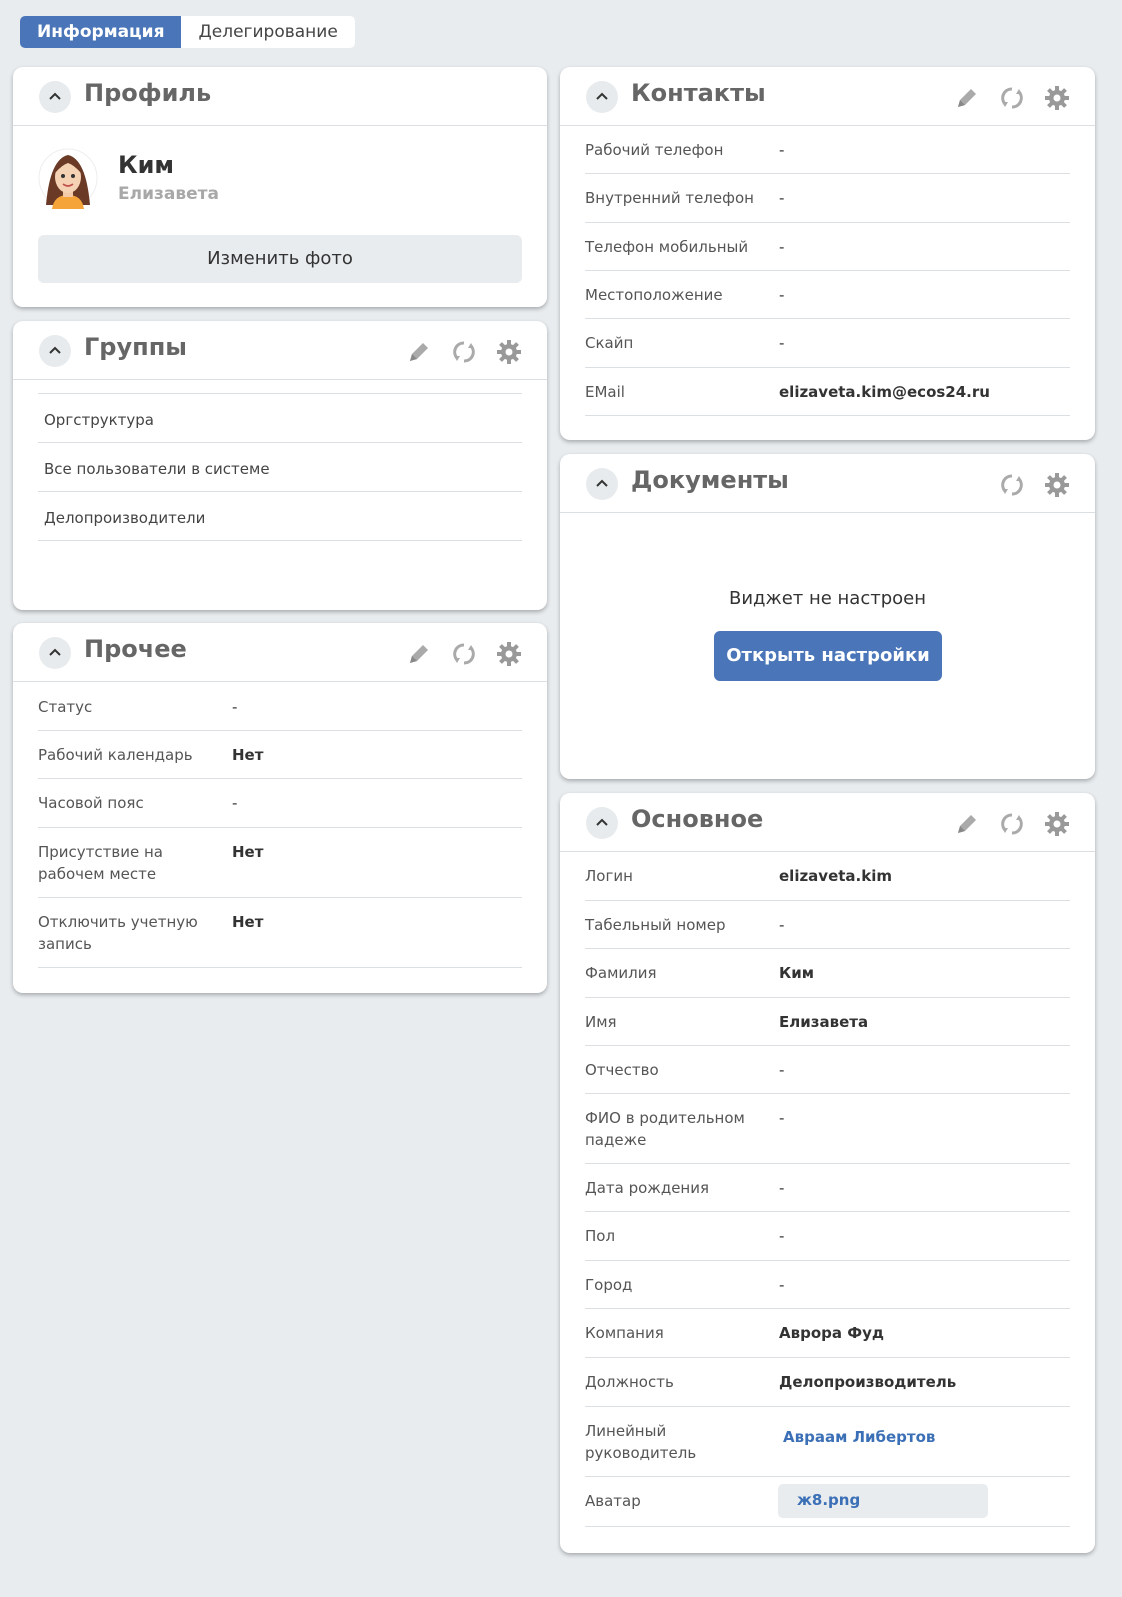  I want to click on table-row: Город -, so click(827, 1284).